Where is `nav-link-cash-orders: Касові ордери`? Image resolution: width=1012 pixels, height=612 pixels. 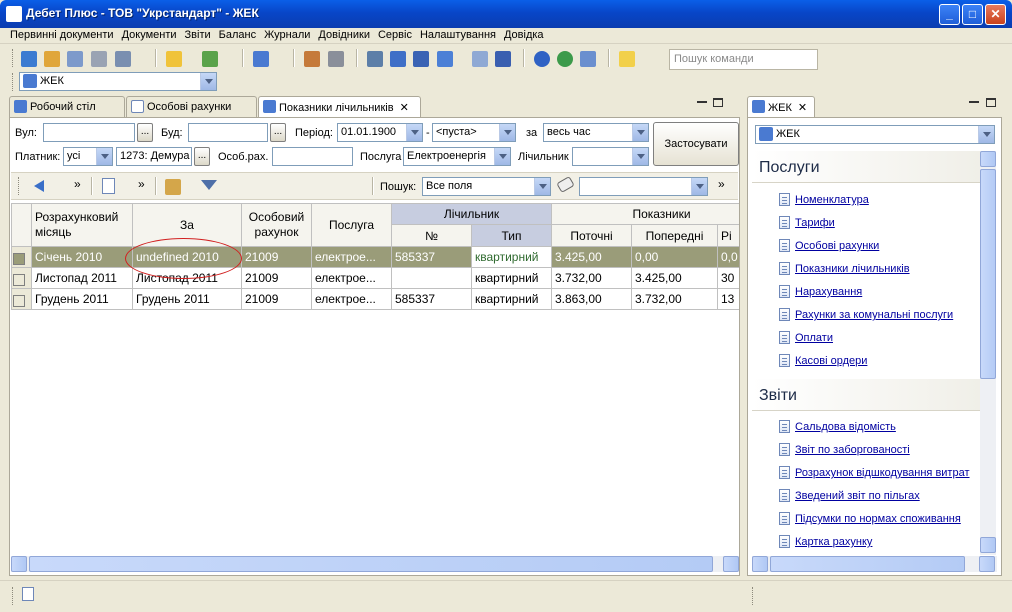 nav-link-cash-orders: Касові ордери is located at coordinates (831, 361).